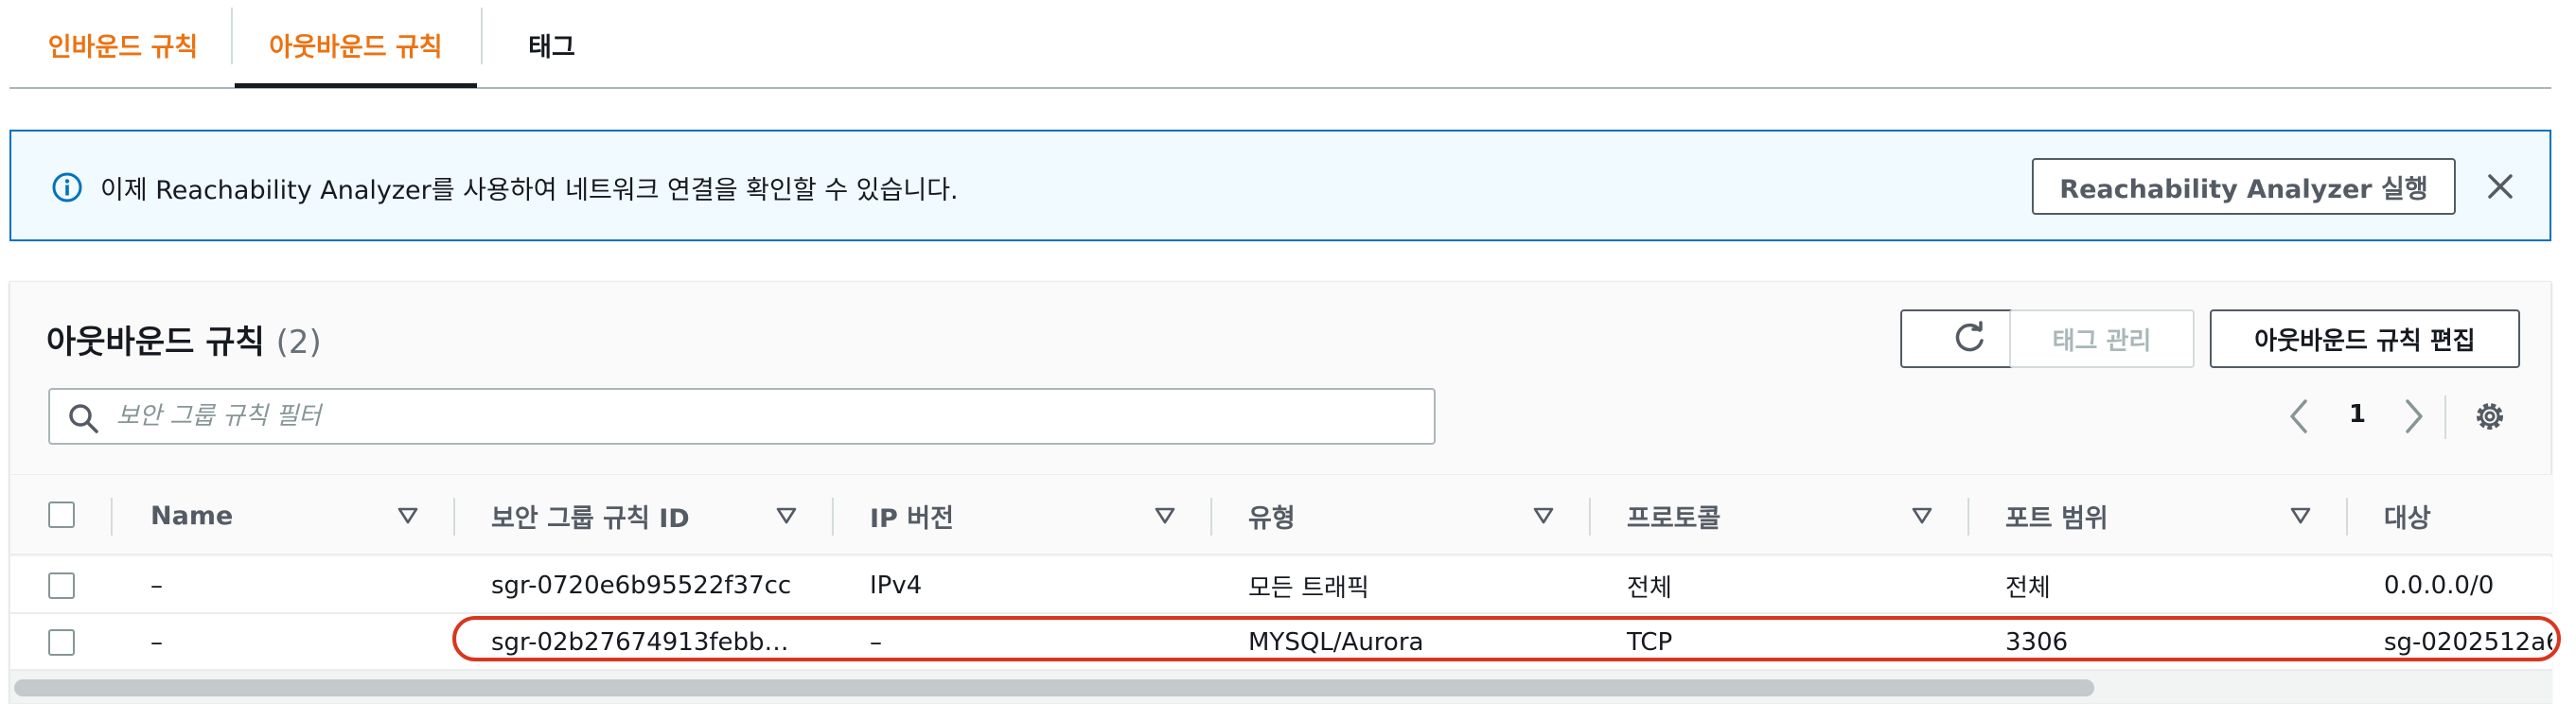 This screenshot has width=2576, height=704. I want to click on rule-count: (2), so click(298, 343).